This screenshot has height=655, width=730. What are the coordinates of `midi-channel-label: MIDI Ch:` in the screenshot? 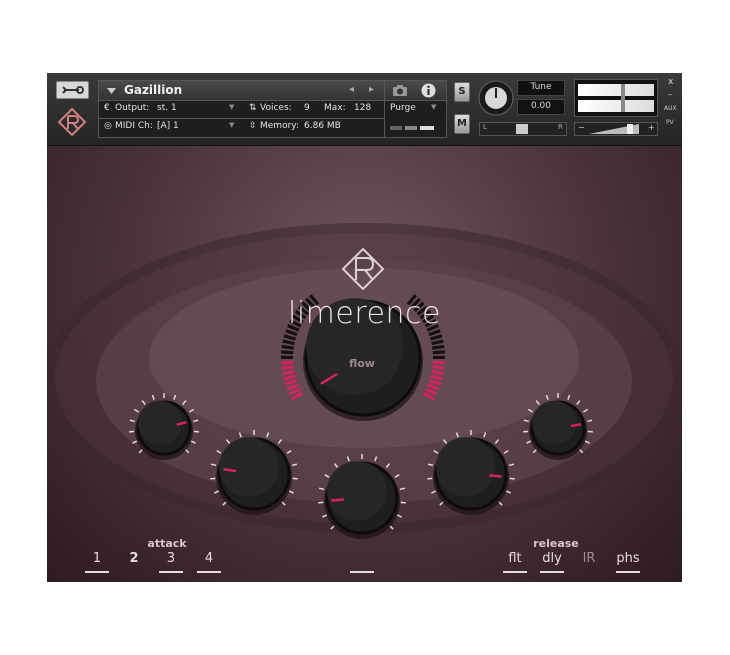 It's located at (134, 126).